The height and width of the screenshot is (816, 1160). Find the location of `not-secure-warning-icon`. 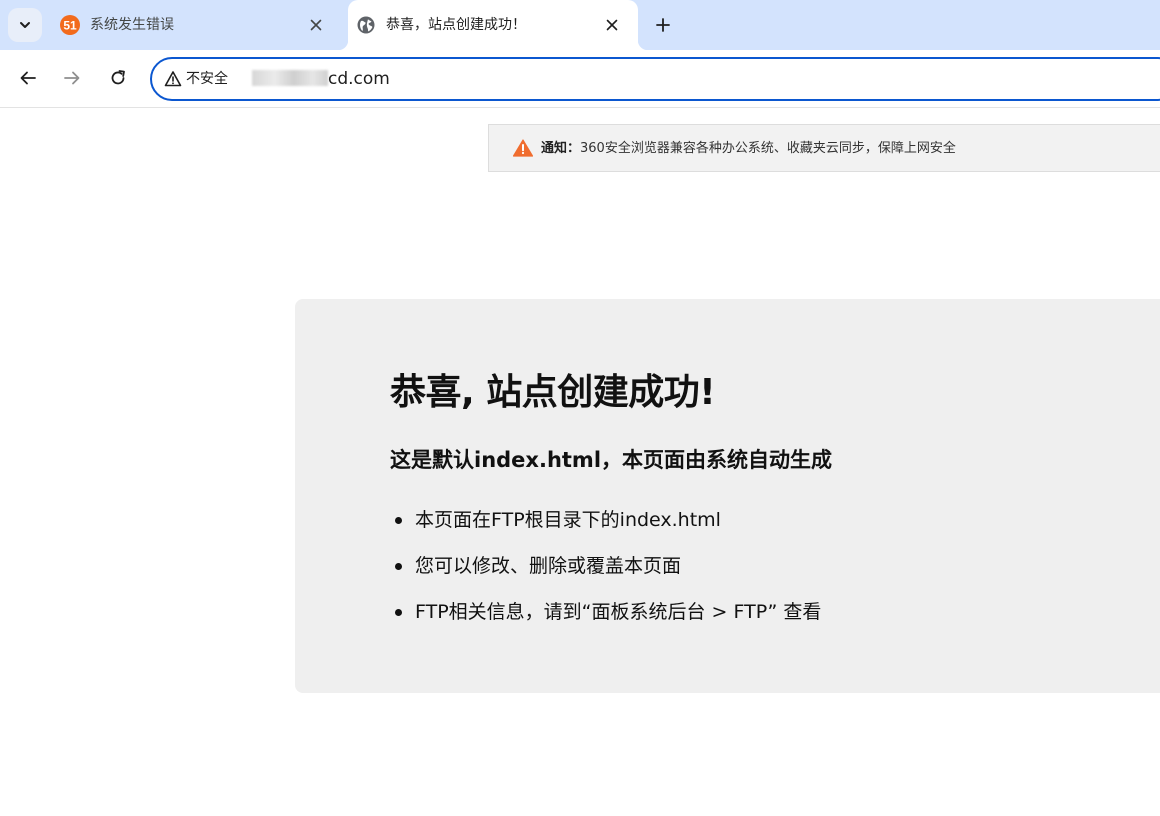

not-secure-warning-icon is located at coordinates (173, 79).